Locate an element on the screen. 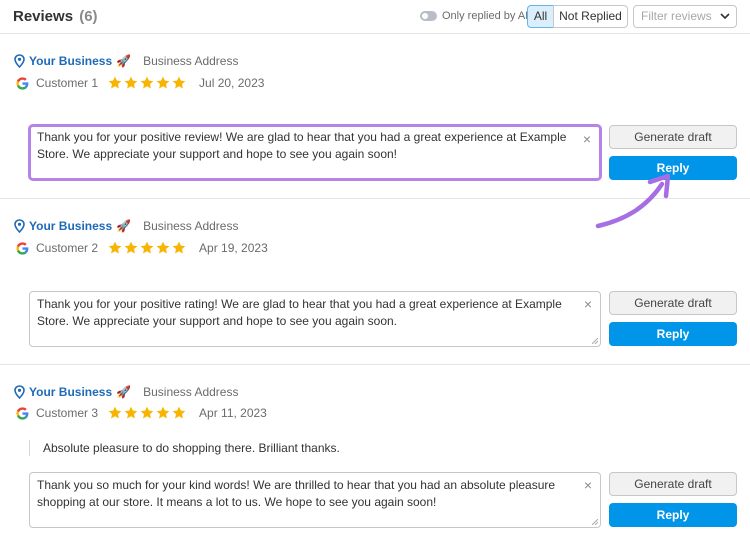 The height and width of the screenshot is (545, 750). customer-name: Customer 1 is located at coordinates (67, 83).